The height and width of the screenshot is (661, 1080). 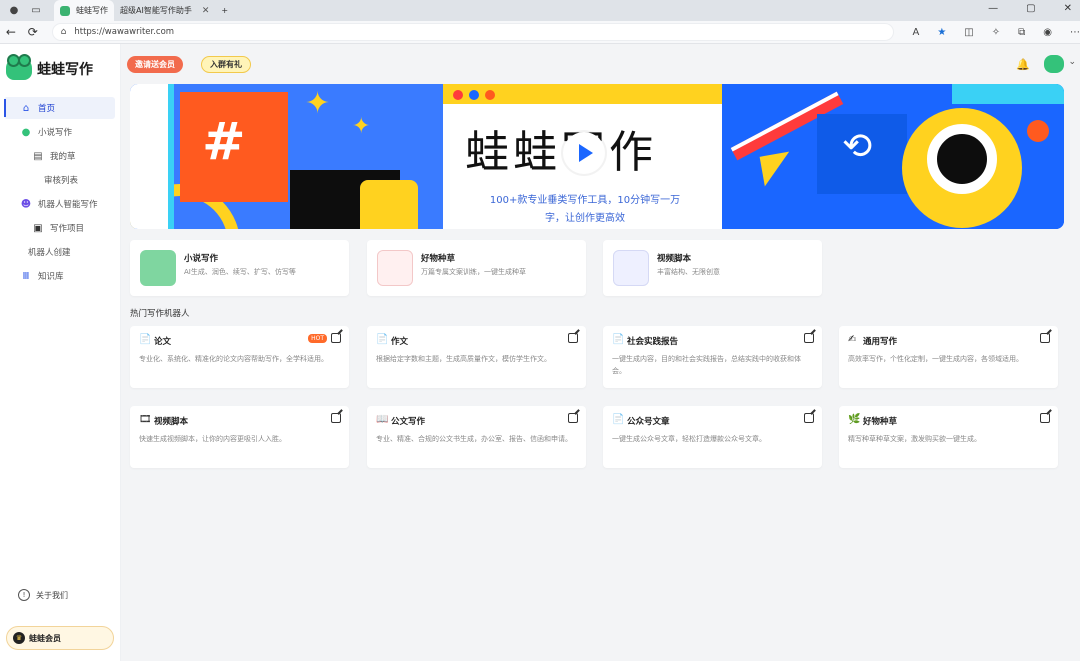 I want to click on report-icon: 📄, so click(x=618, y=339).